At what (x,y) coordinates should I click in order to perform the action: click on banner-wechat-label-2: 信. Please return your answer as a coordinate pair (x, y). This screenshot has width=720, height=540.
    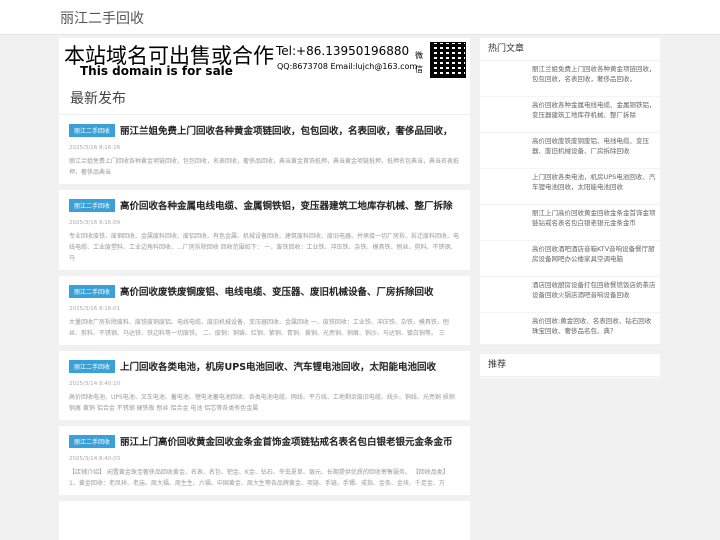
    Looking at the image, I should click on (419, 69).